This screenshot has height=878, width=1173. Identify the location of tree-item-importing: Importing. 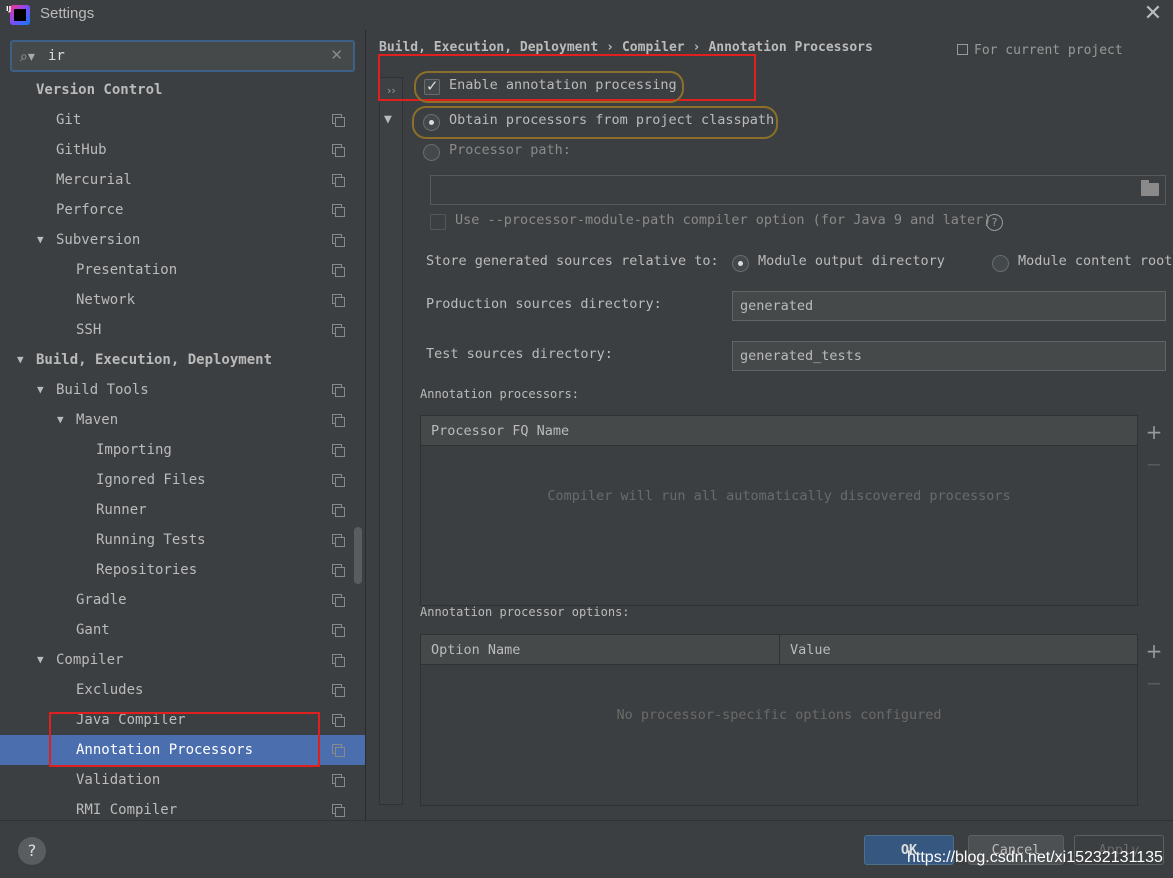
(182, 450).